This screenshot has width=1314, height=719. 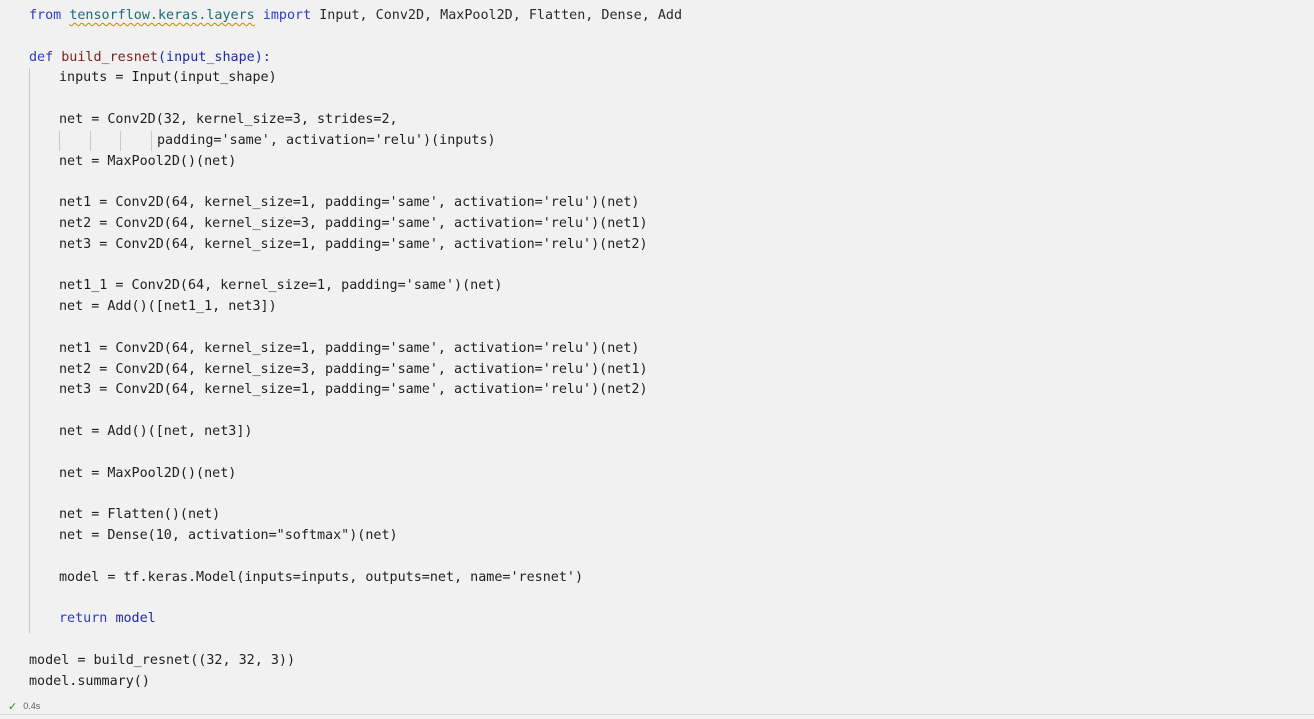 I want to click on check-icon: ✓, so click(x=13, y=706).